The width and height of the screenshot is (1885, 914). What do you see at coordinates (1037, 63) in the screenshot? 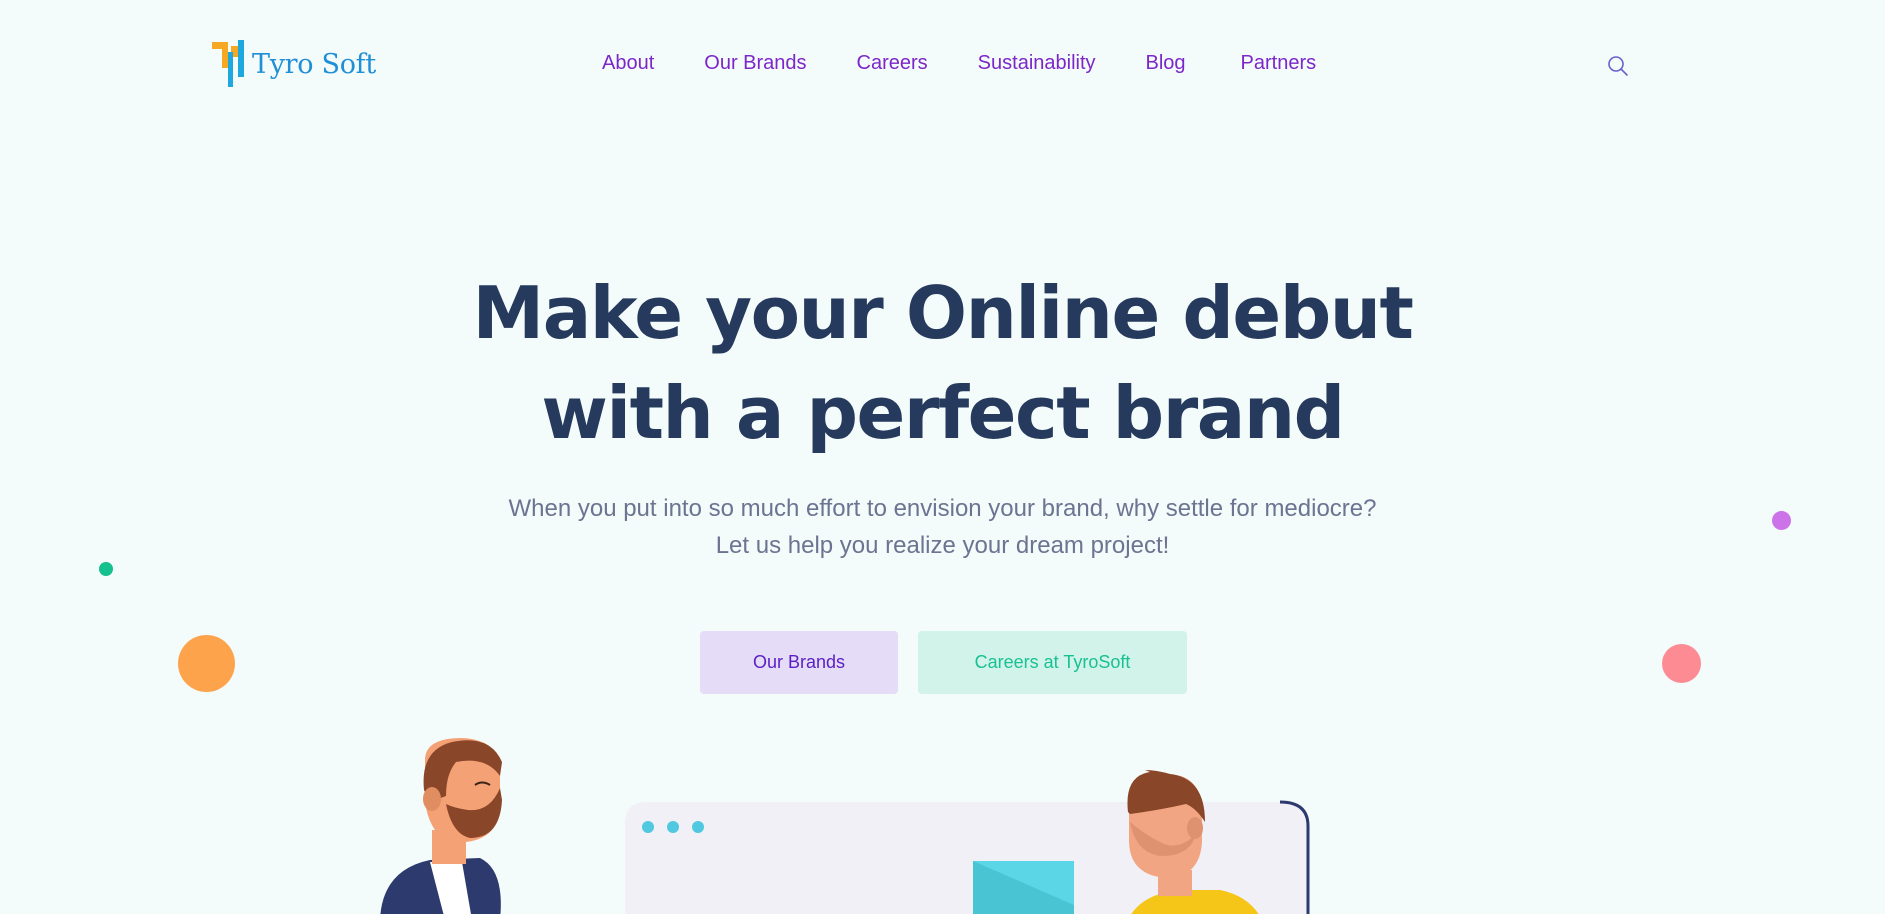
I see `nav-item-sustainability: Sustainability` at bounding box center [1037, 63].